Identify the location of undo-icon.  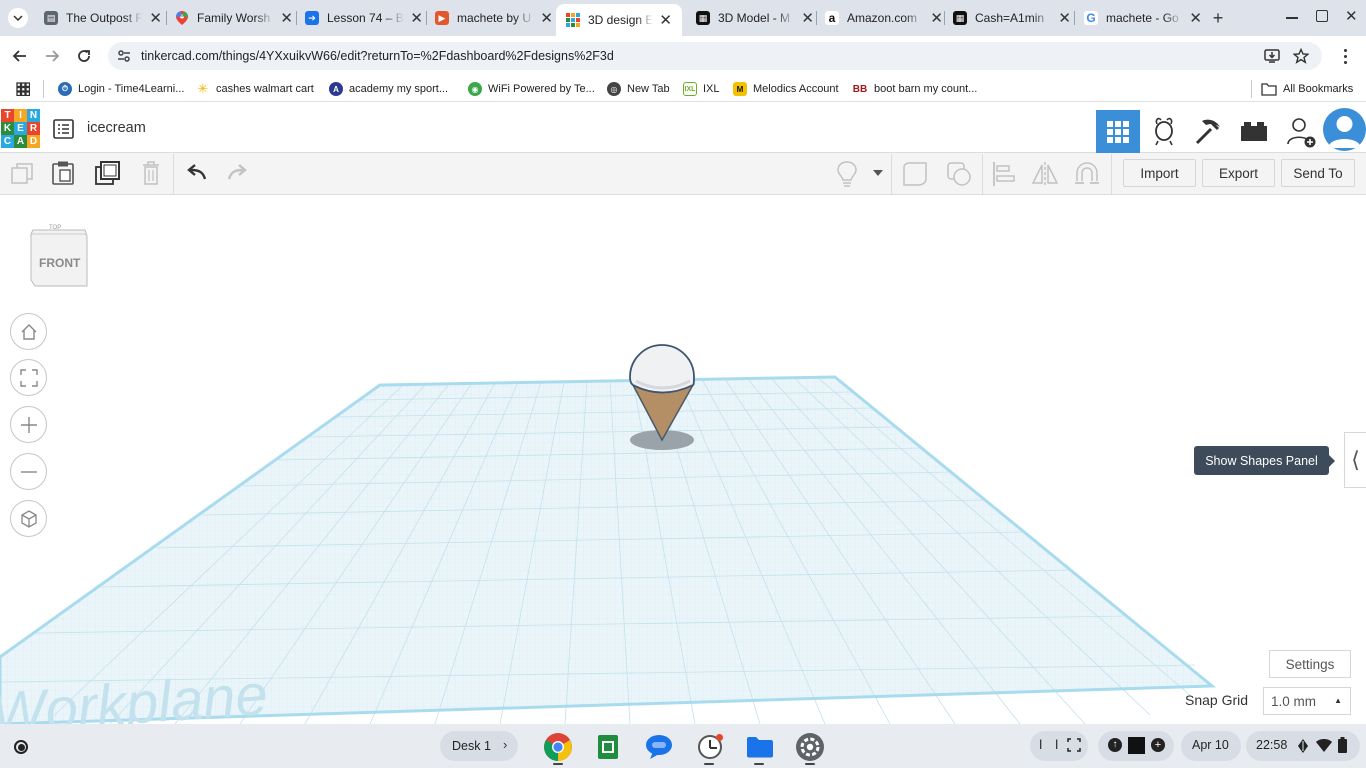
(196, 173).